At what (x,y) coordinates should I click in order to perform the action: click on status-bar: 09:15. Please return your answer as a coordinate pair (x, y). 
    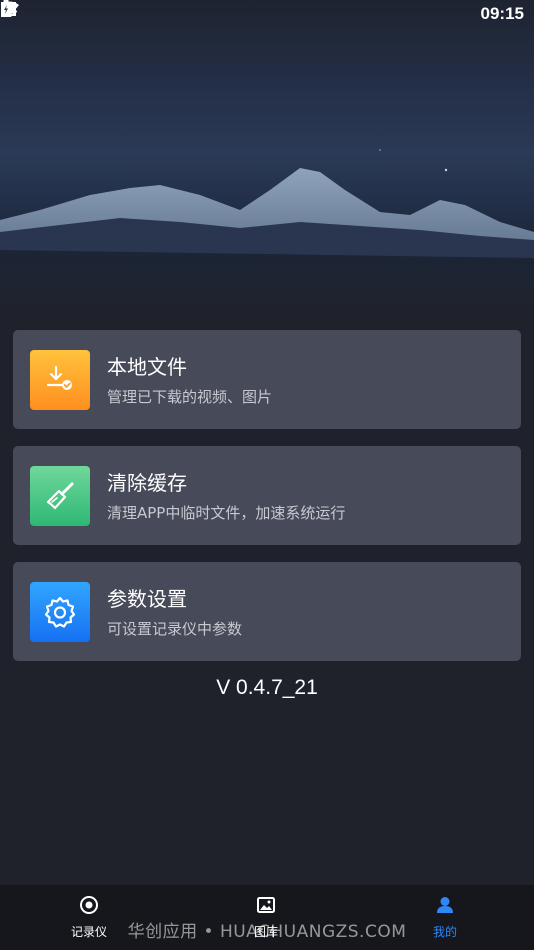
    Looking at the image, I should click on (267, 14).